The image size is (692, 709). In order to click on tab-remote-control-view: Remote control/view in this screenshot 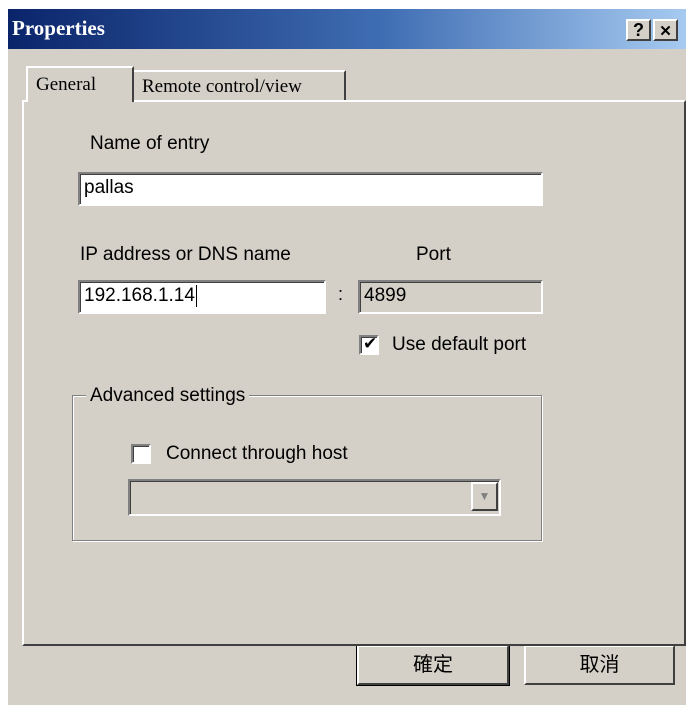, I will do `click(239, 85)`.